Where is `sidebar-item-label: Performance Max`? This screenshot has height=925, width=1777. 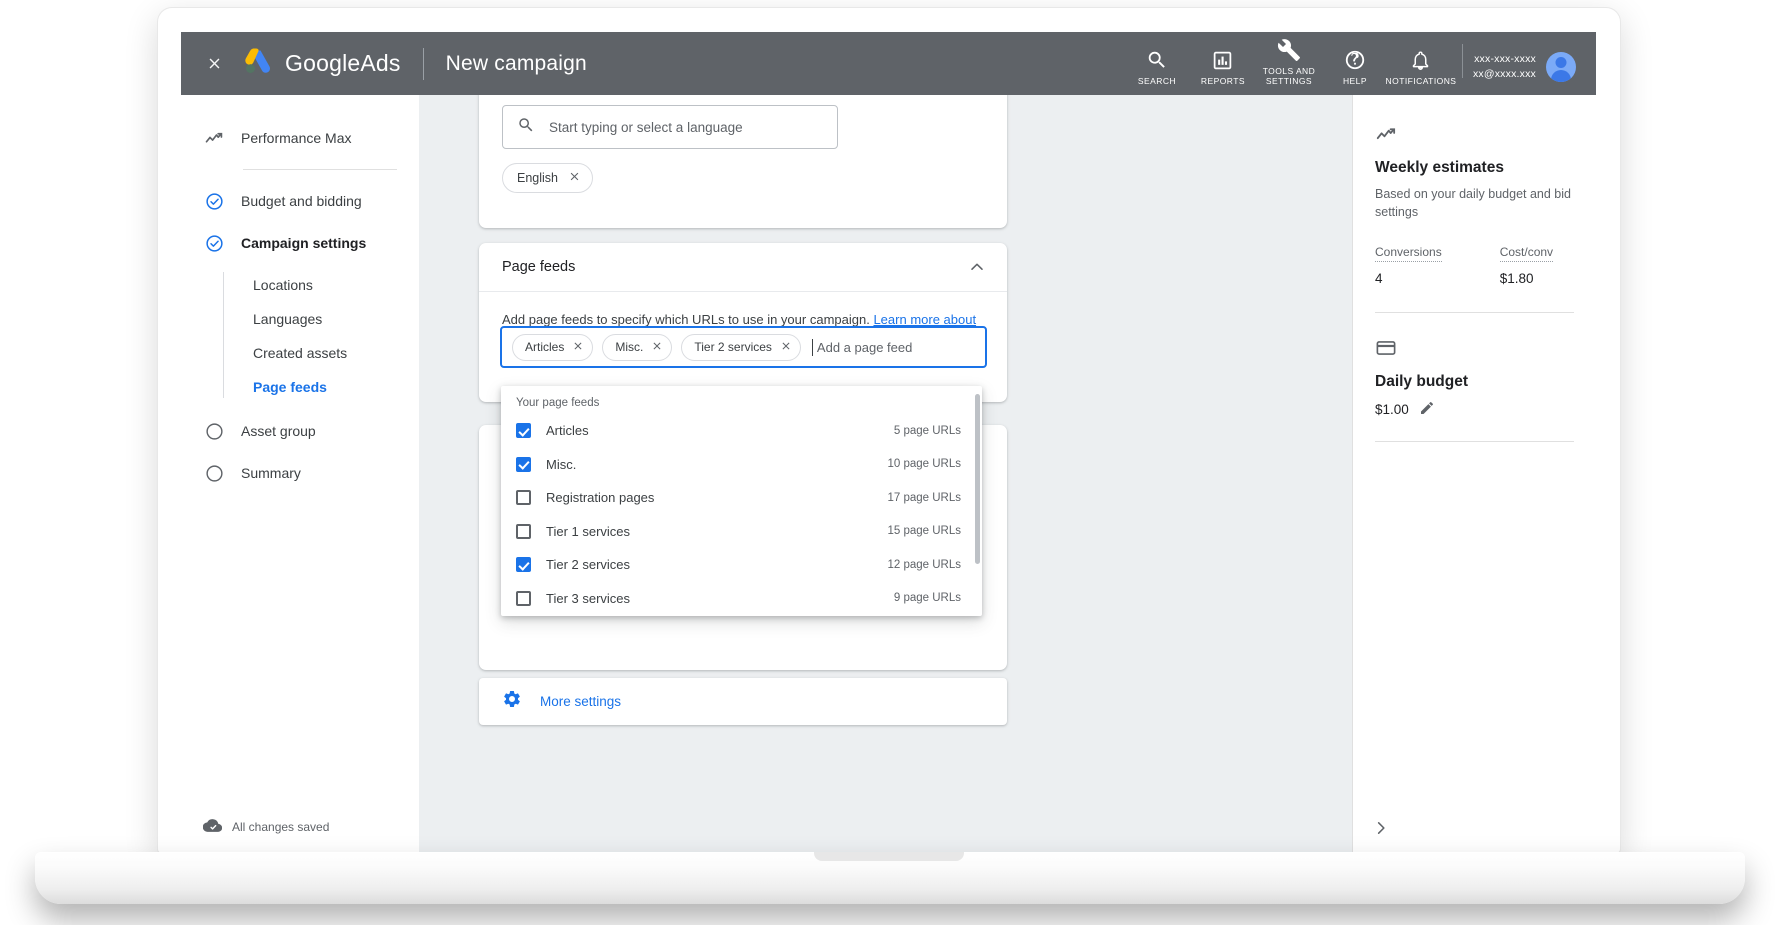 sidebar-item-label: Performance Max is located at coordinates (296, 138).